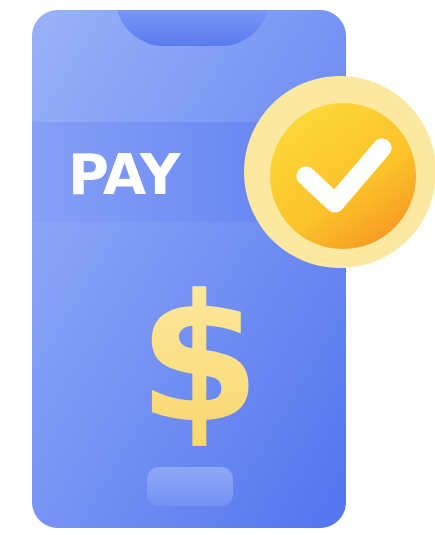  Describe the element at coordinates (190, 486) in the screenshot. I see `phone-home-button` at that location.